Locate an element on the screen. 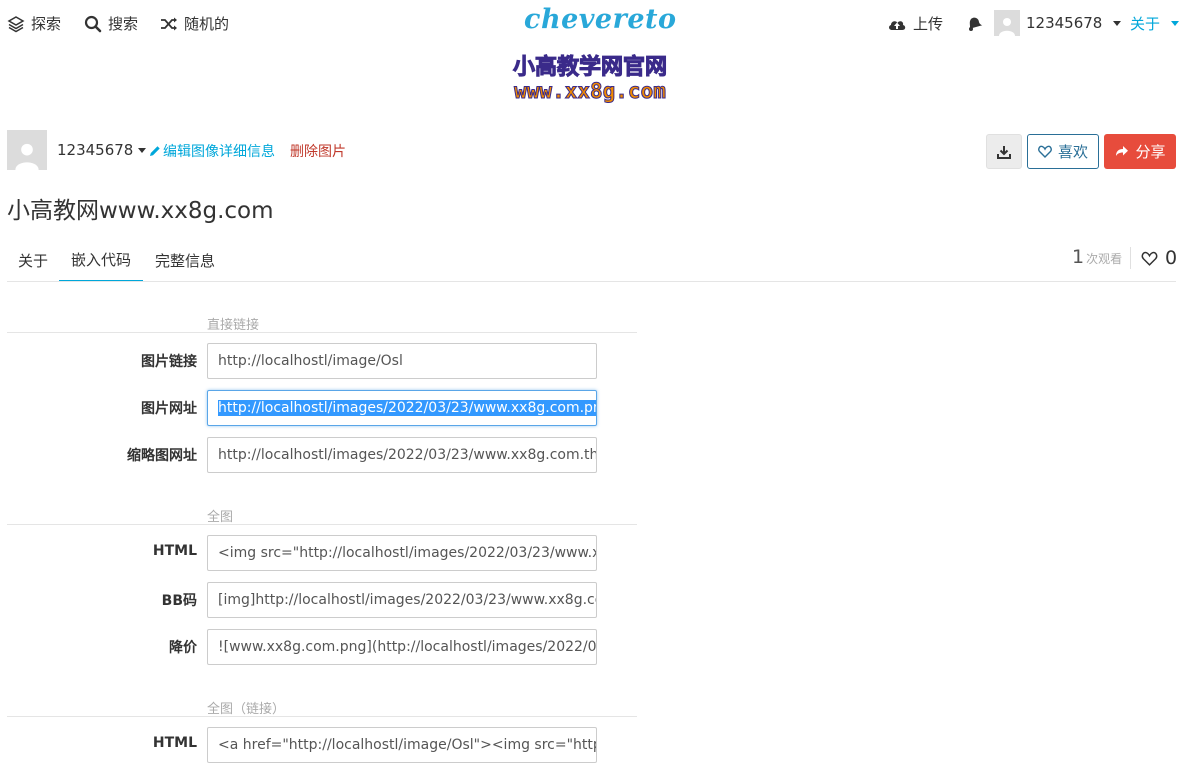 The height and width of the screenshot is (773, 1182). search-icon is located at coordinates (93, 23).